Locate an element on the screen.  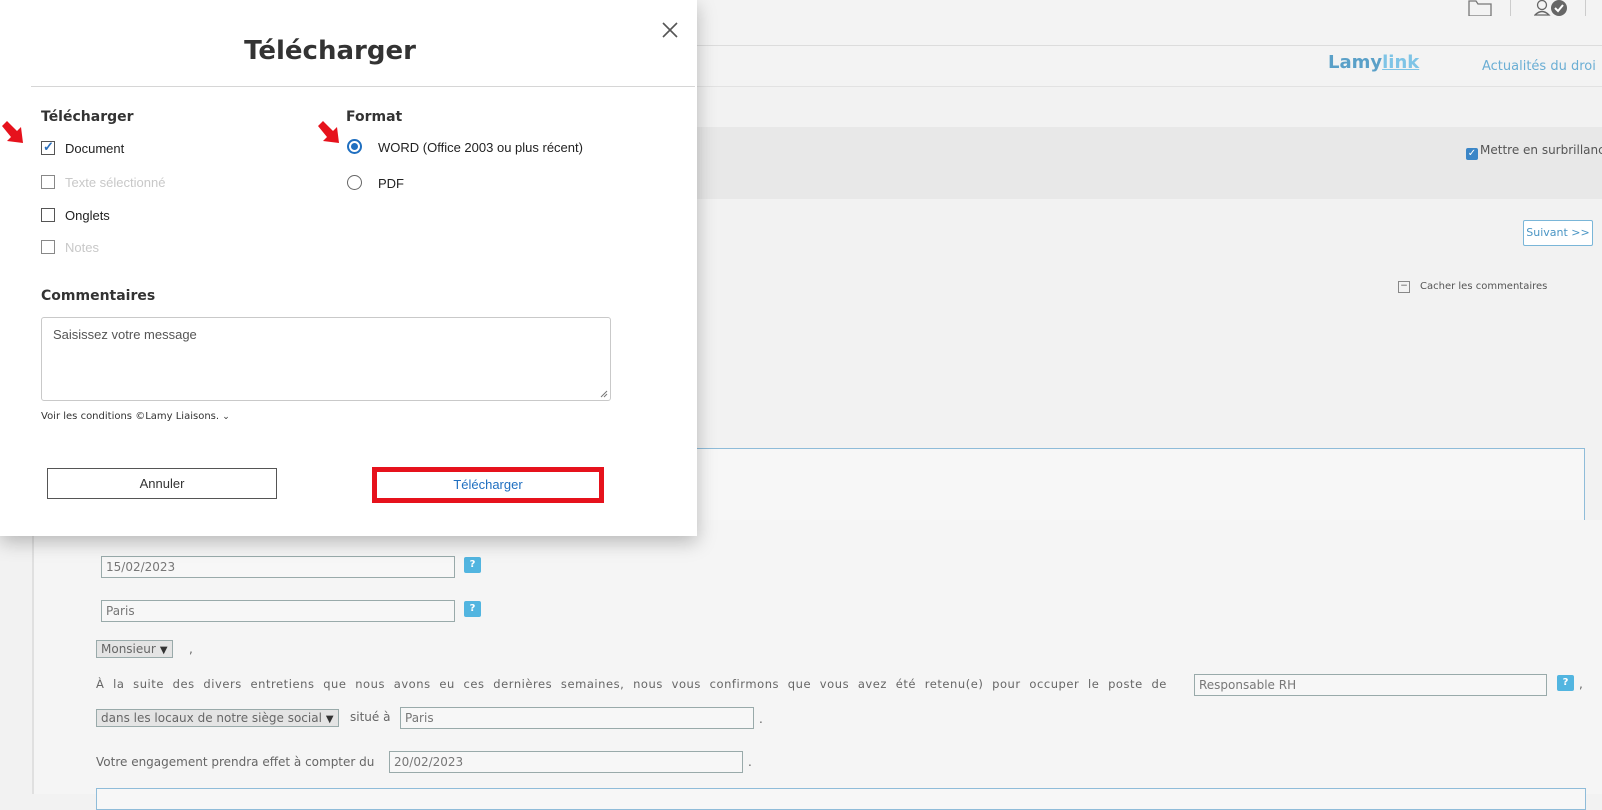
start-date-field: 20/02/2023 is located at coordinates (566, 762).